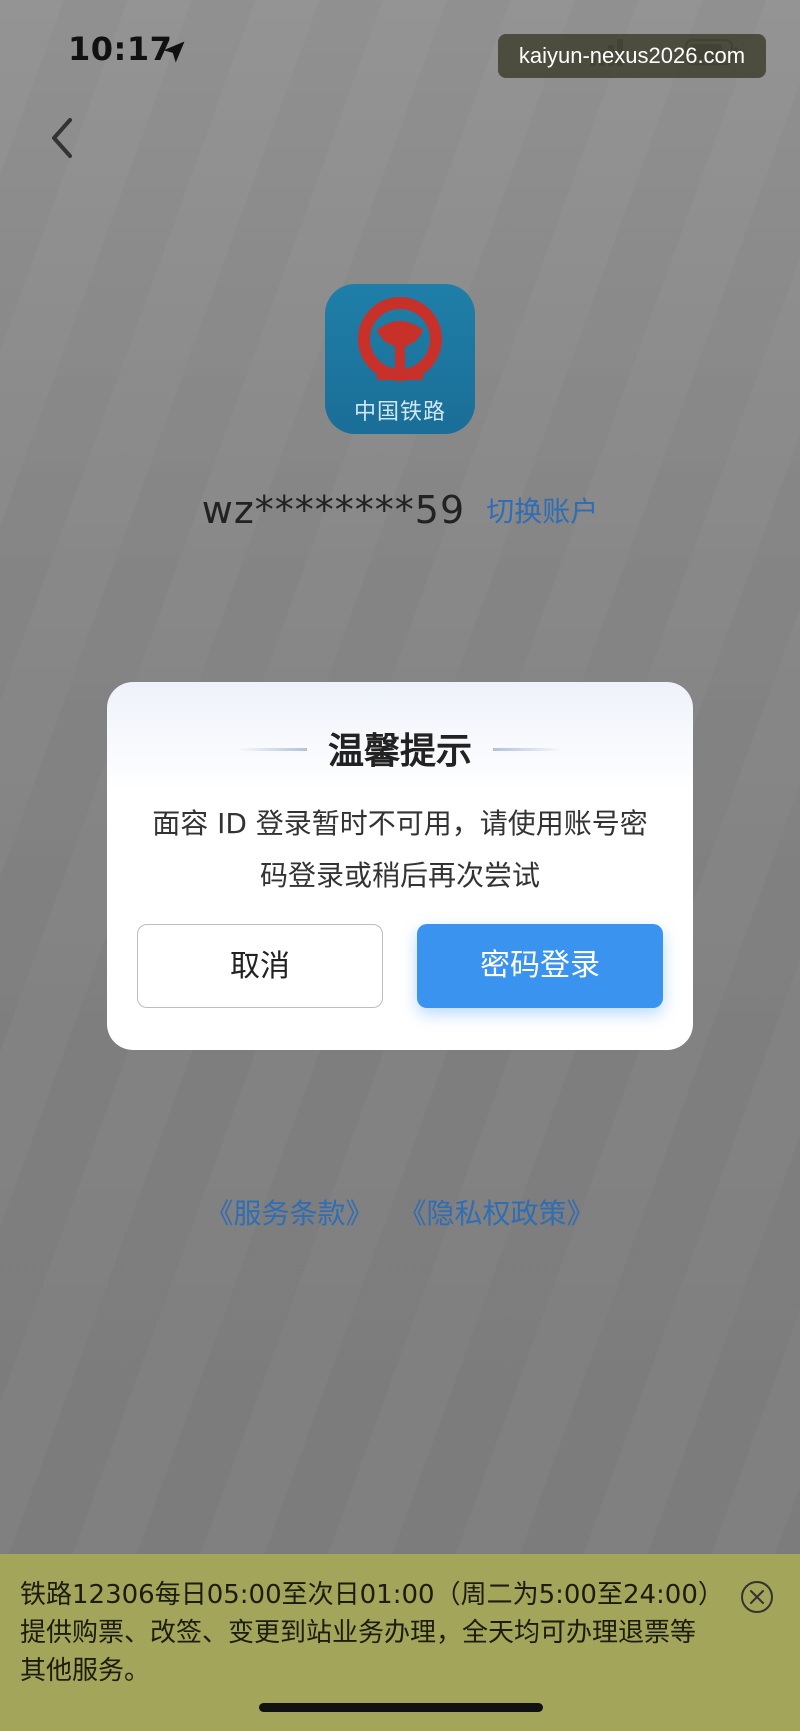 The width and height of the screenshot is (800, 1731). Describe the element at coordinates (399, 751) in the screenshot. I see `dialog-title: 温馨提示` at that location.